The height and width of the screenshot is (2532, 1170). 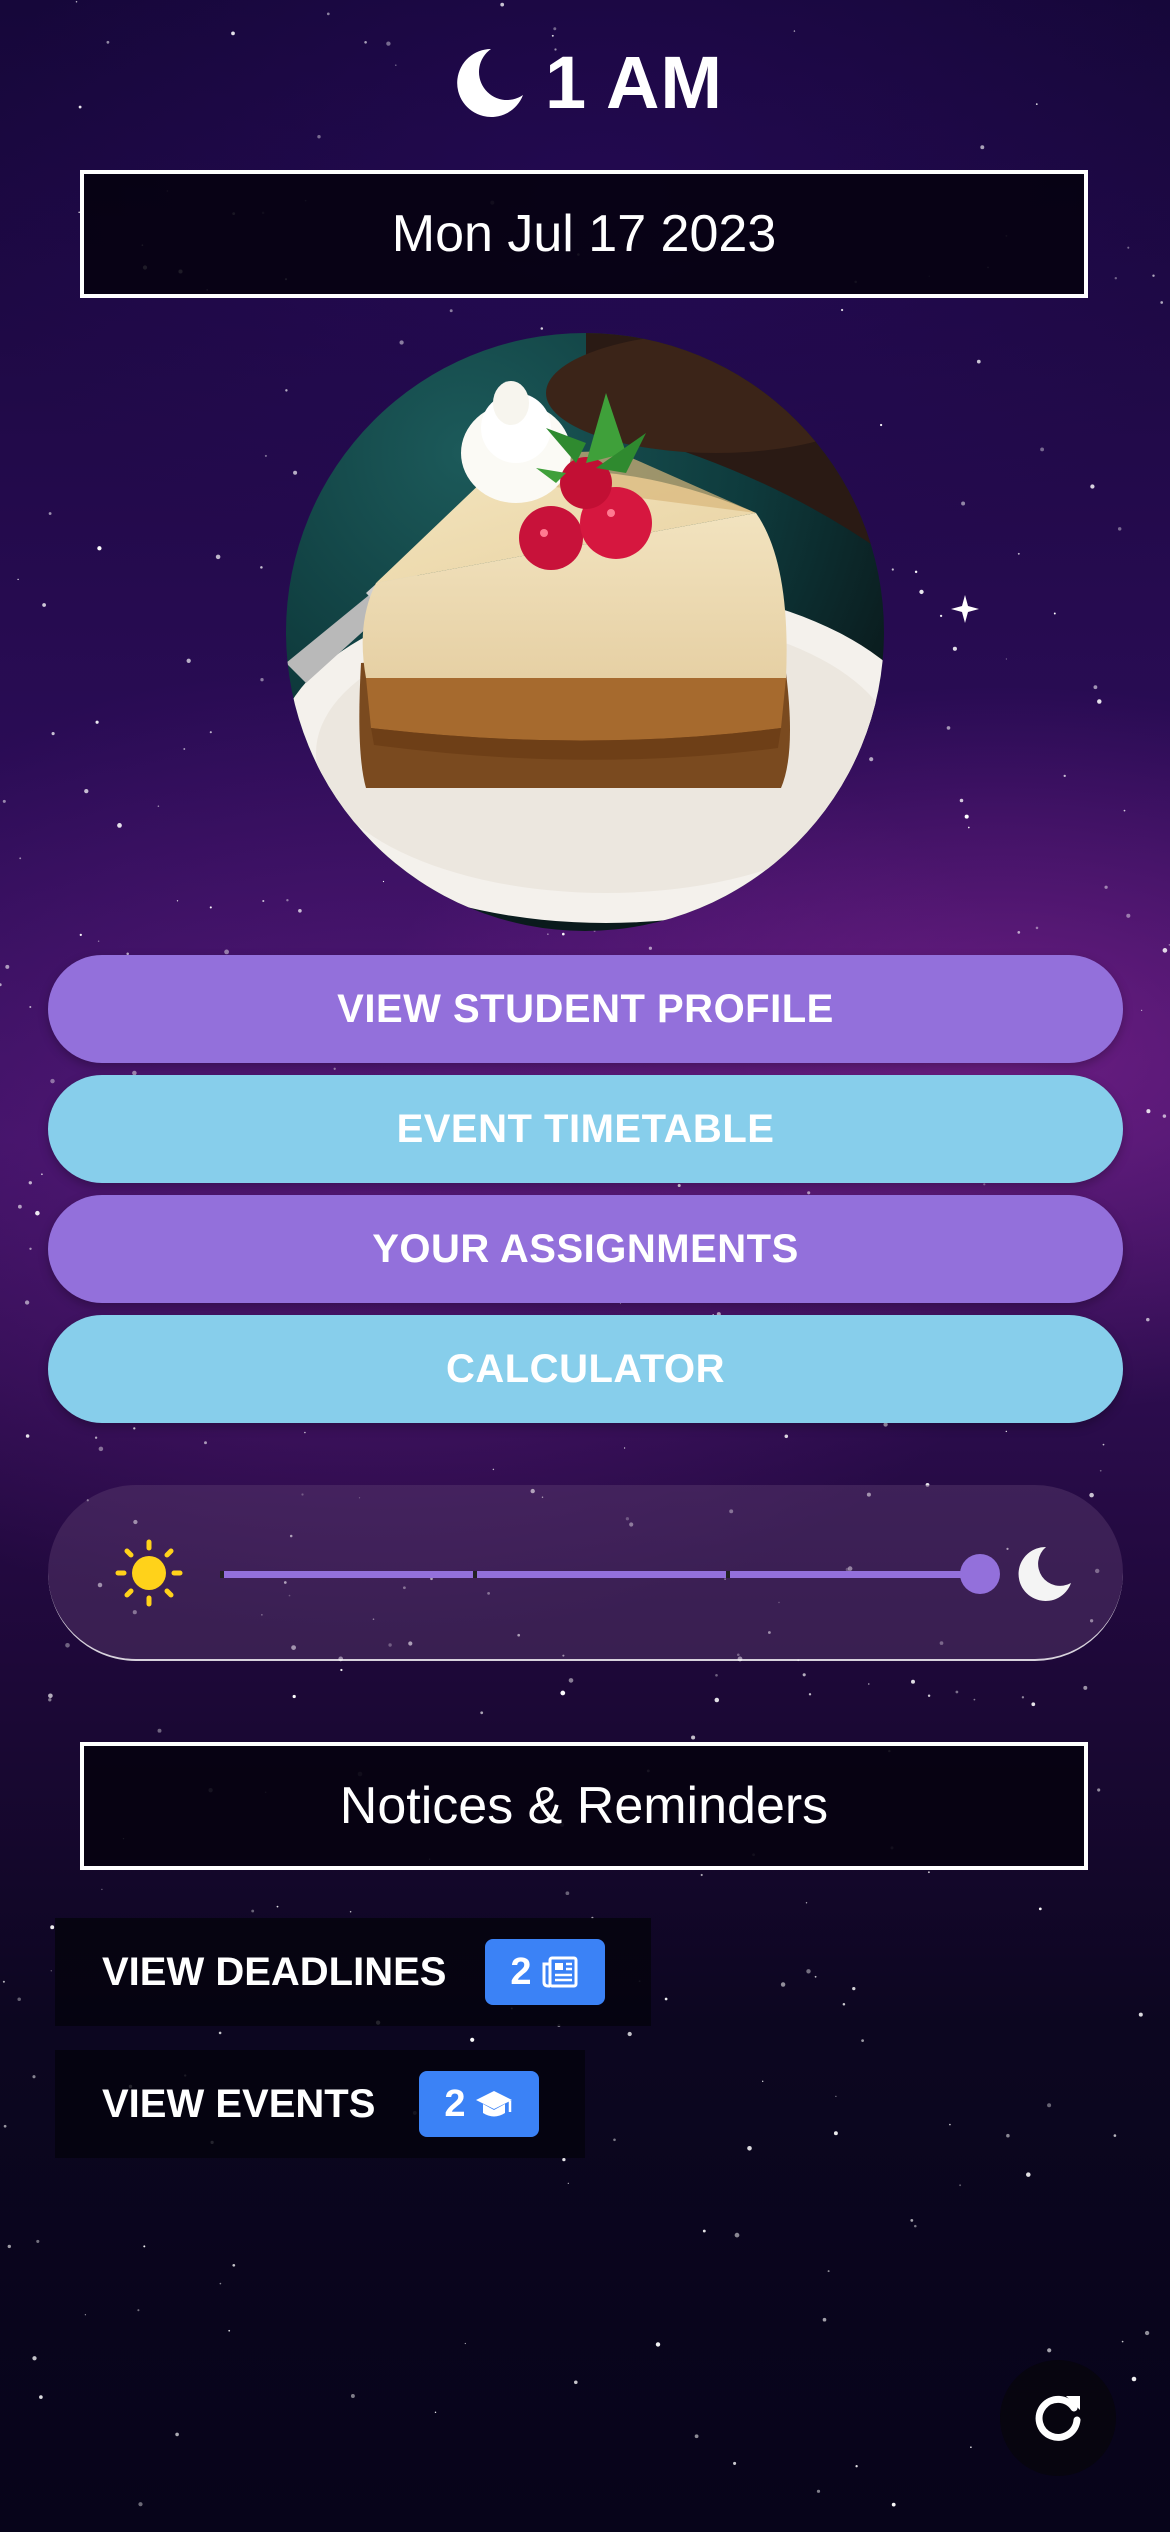 What do you see at coordinates (585, 1369) in the screenshot?
I see `calculator-button: CALCULATOR` at bounding box center [585, 1369].